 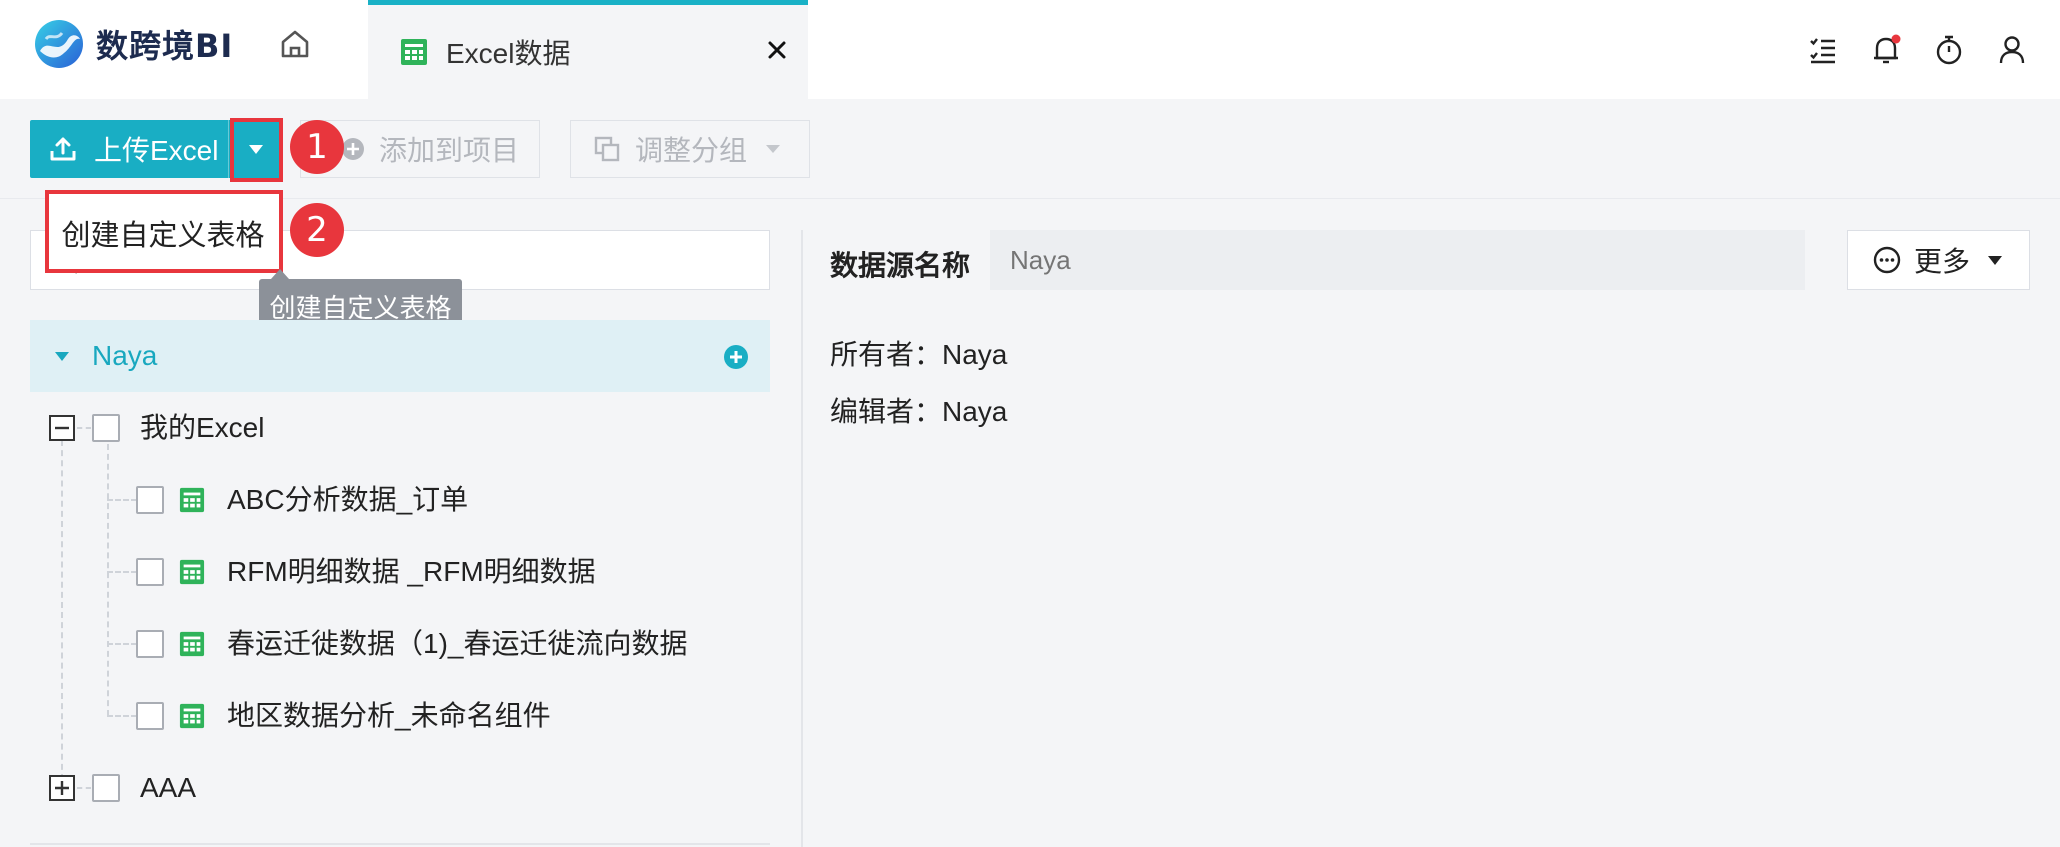 What do you see at coordinates (1397, 260) in the screenshot?
I see `datasource-name-input` at bounding box center [1397, 260].